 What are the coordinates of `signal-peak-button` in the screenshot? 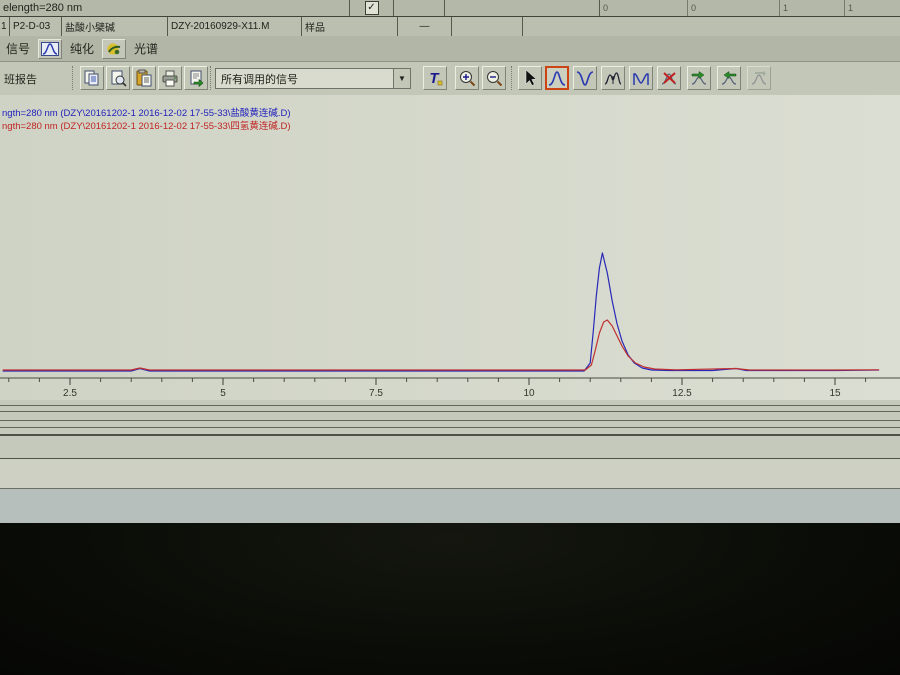 It's located at (50, 48).